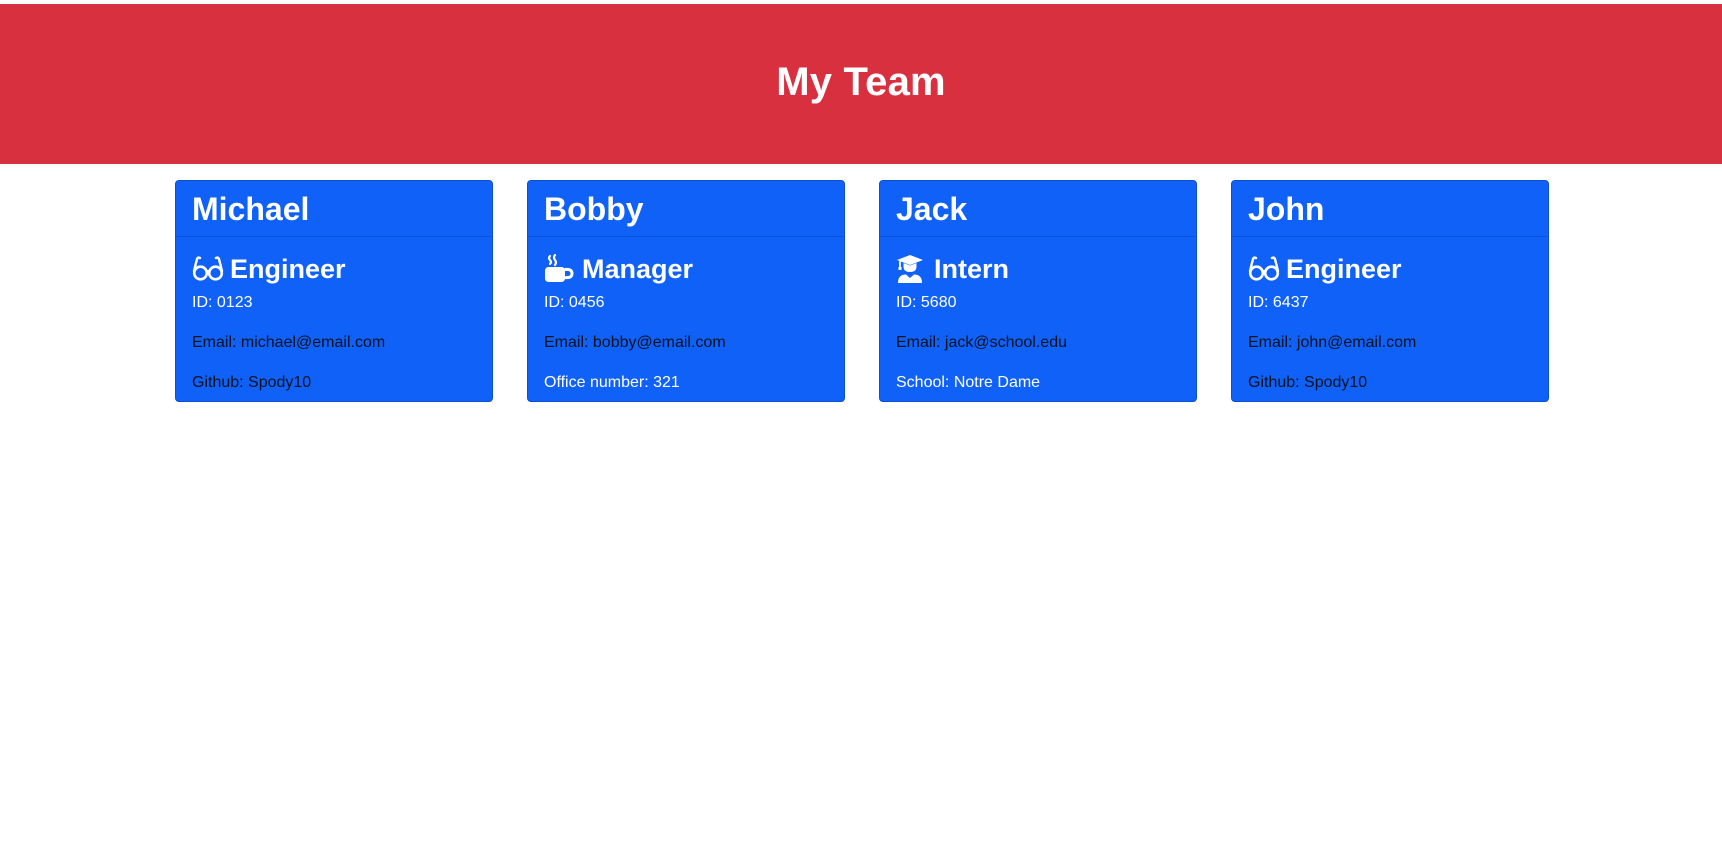 This screenshot has width=1722, height=861. I want to click on graduate-icon, so click(912, 269).